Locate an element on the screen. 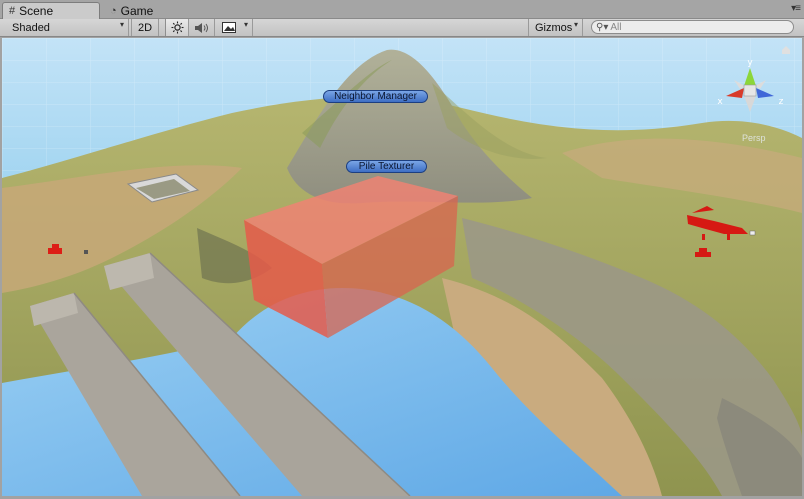  tab-game: ◔ Game is located at coordinates (144, 10).